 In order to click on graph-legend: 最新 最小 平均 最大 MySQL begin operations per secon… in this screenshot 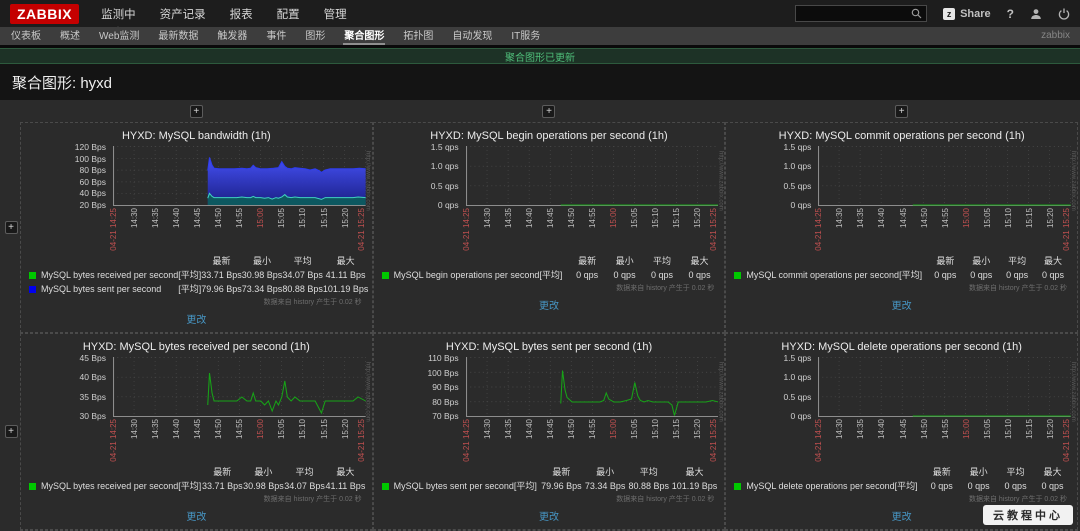, I will do `click(549, 268)`.